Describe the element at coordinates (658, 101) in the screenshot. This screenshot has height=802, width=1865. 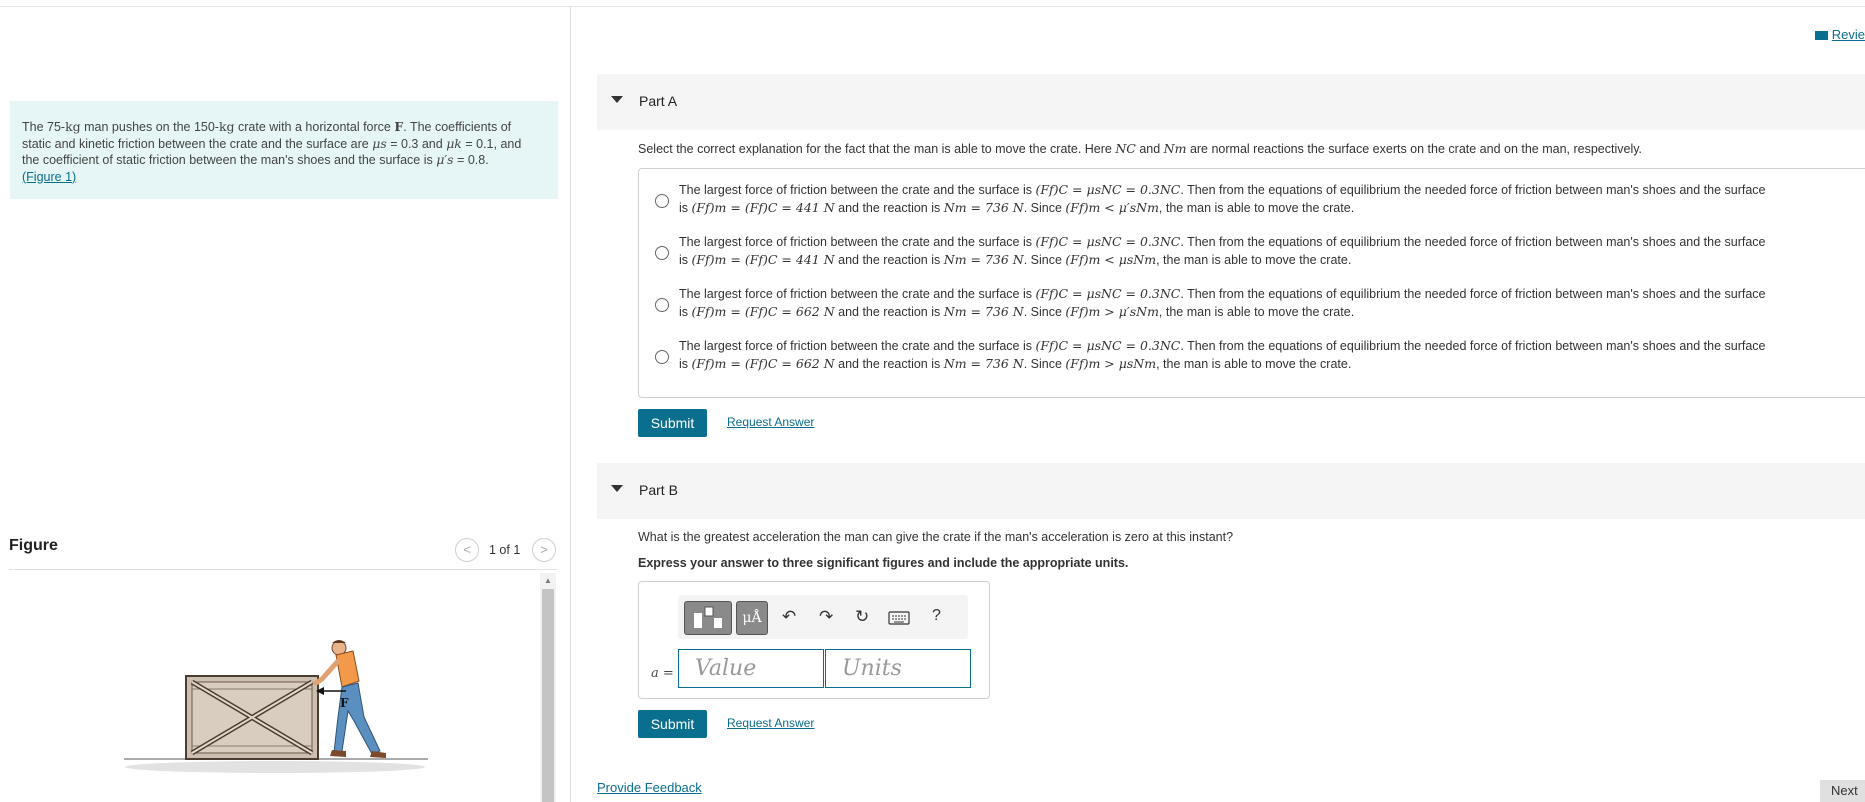
I see `part-a-title: Part A` at that location.